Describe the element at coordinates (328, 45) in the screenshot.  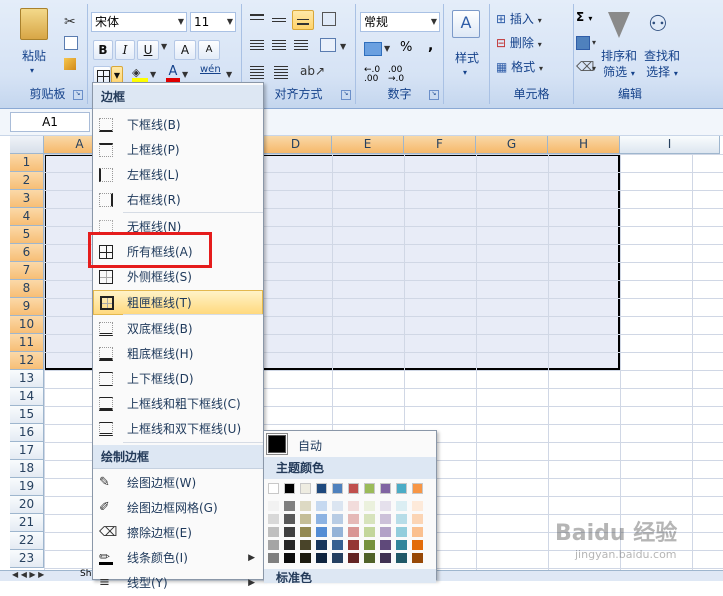
I see `merge-cells-icon` at that location.